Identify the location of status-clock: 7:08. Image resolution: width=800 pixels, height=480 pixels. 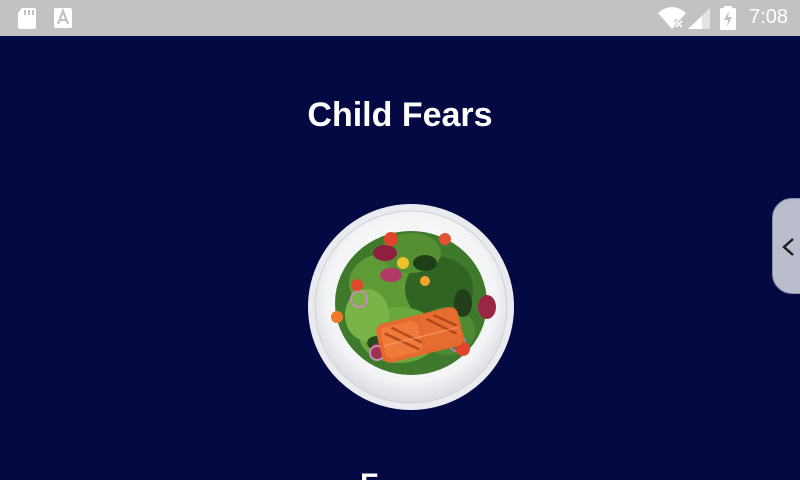
(768, 17).